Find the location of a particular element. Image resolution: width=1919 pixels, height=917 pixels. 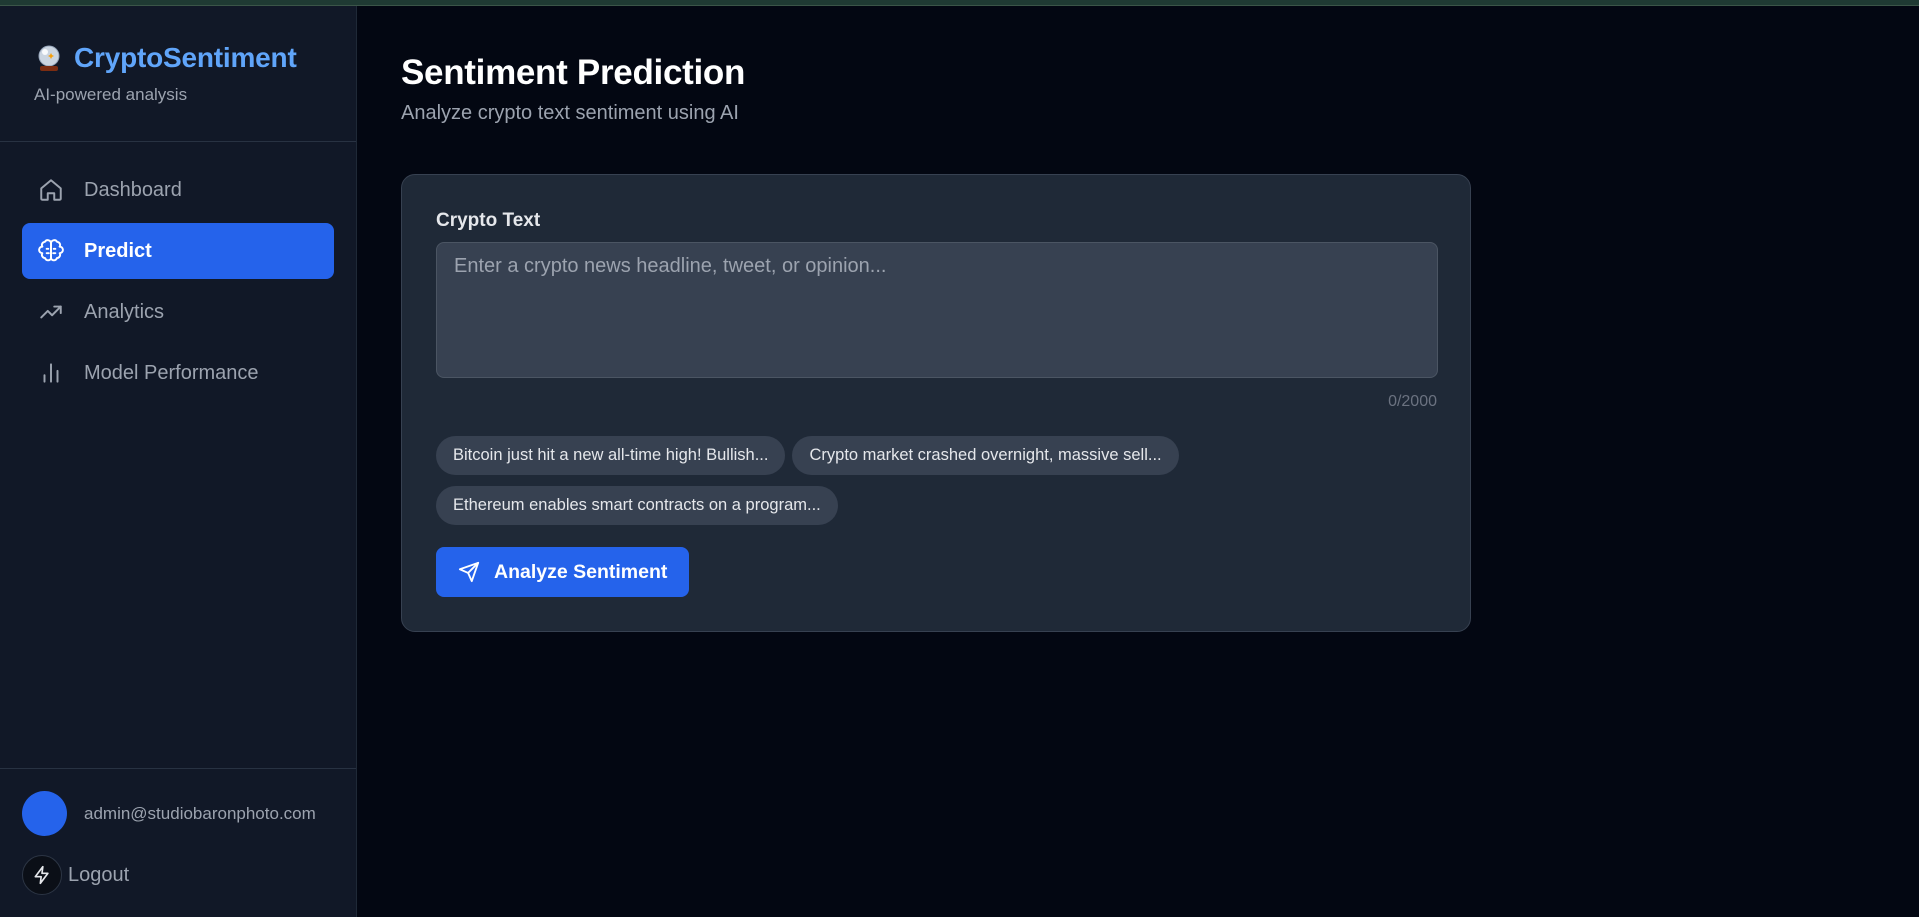

logout-button: Logout is located at coordinates (75, 875).